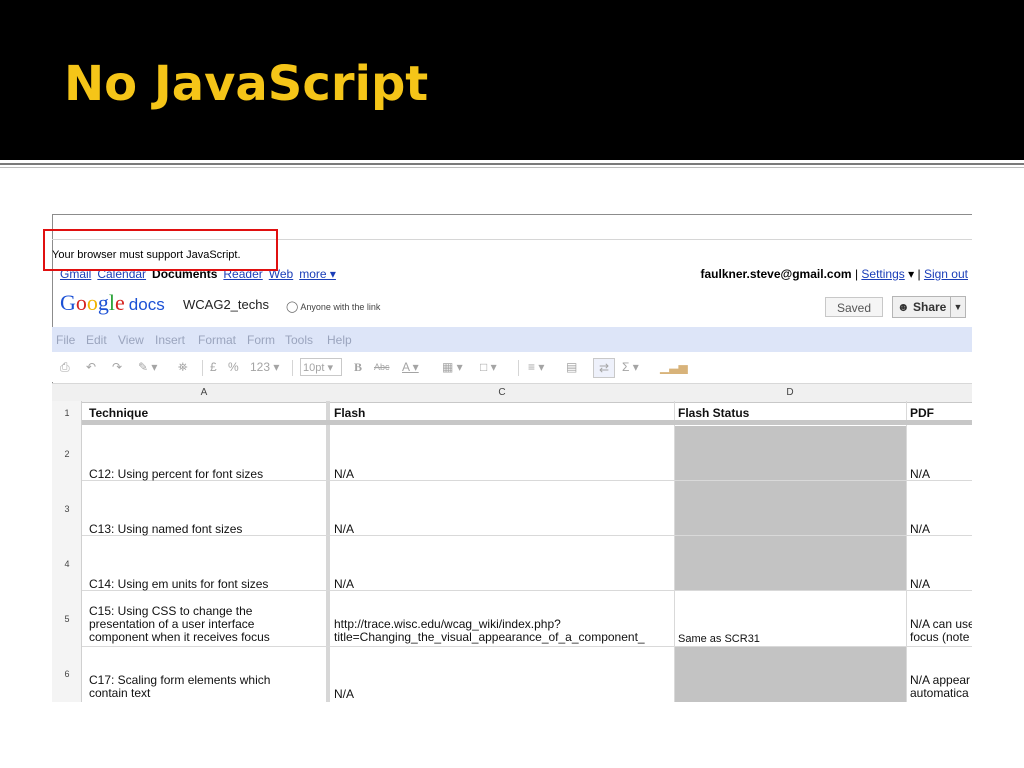  Describe the element at coordinates (204, 392) in the screenshot. I see `column-header-a: A` at that location.